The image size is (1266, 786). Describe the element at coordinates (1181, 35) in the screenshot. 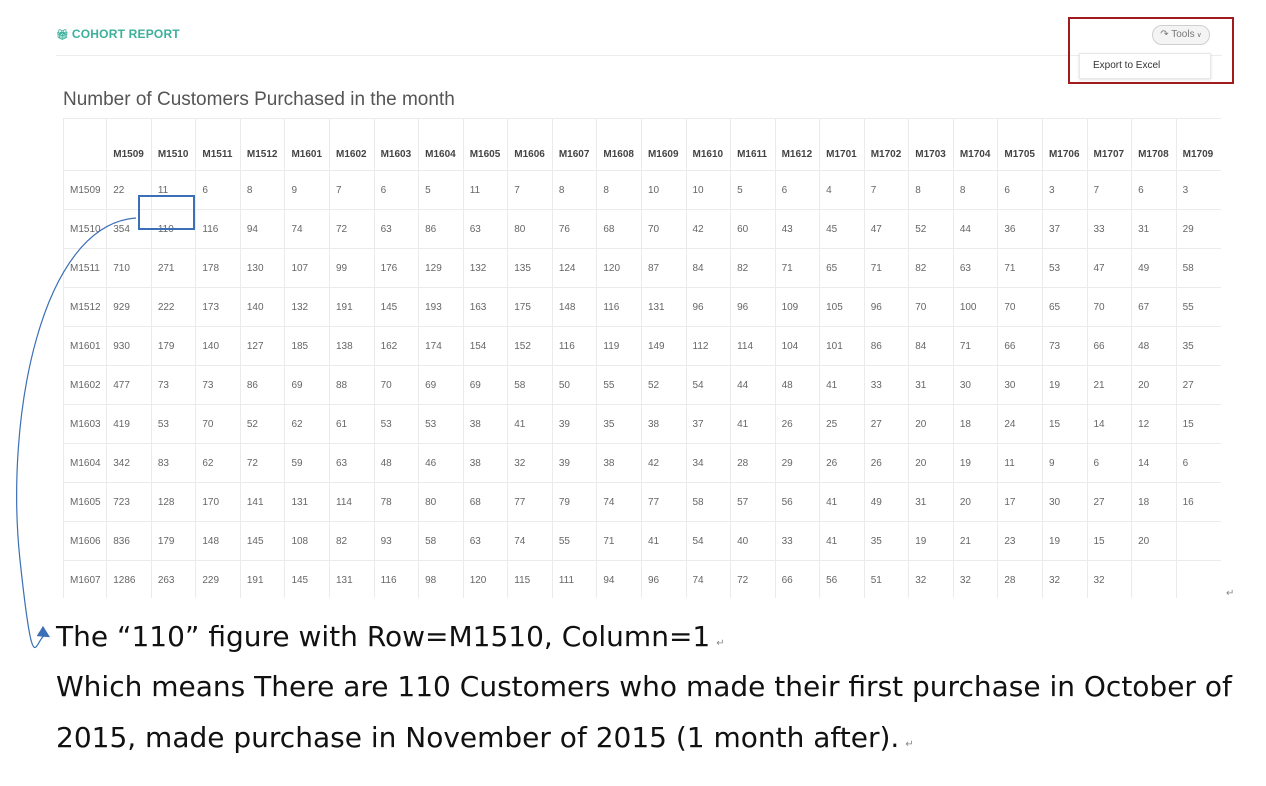

I see `tools-button: ↷ Tools ∨` at that location.